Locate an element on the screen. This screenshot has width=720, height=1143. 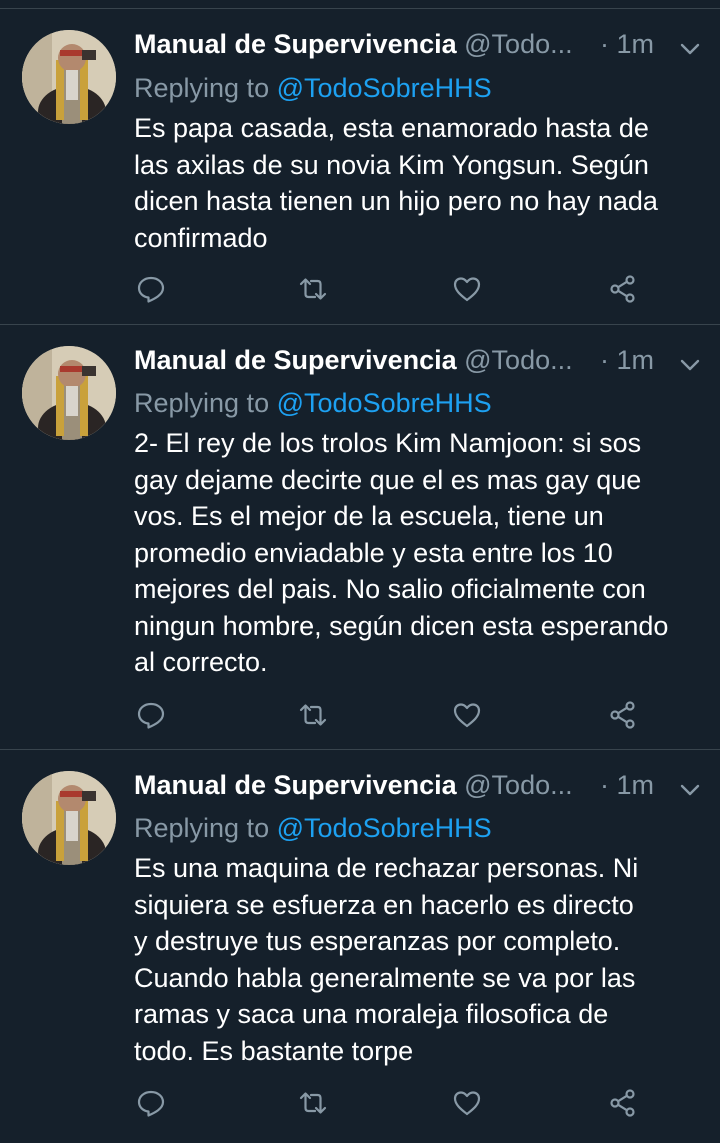
tweet-text-line: promedio enviadable y esta entre los 10 is located at coordinates (373, 552).